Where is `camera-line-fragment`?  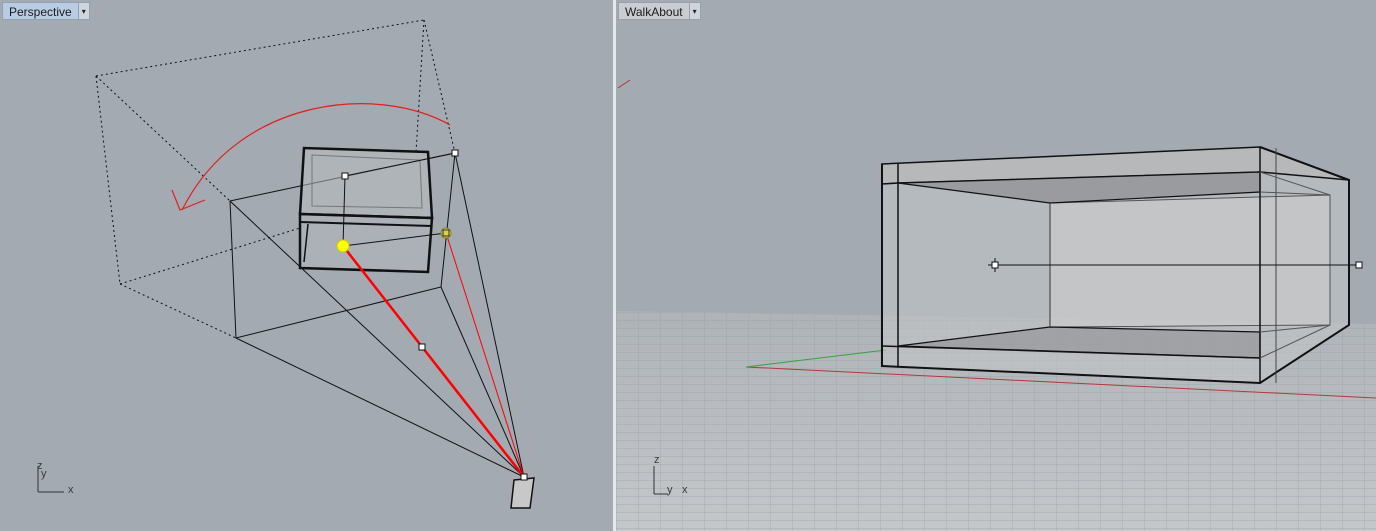 camera-line-fragment is located at coordinates (624, 84).